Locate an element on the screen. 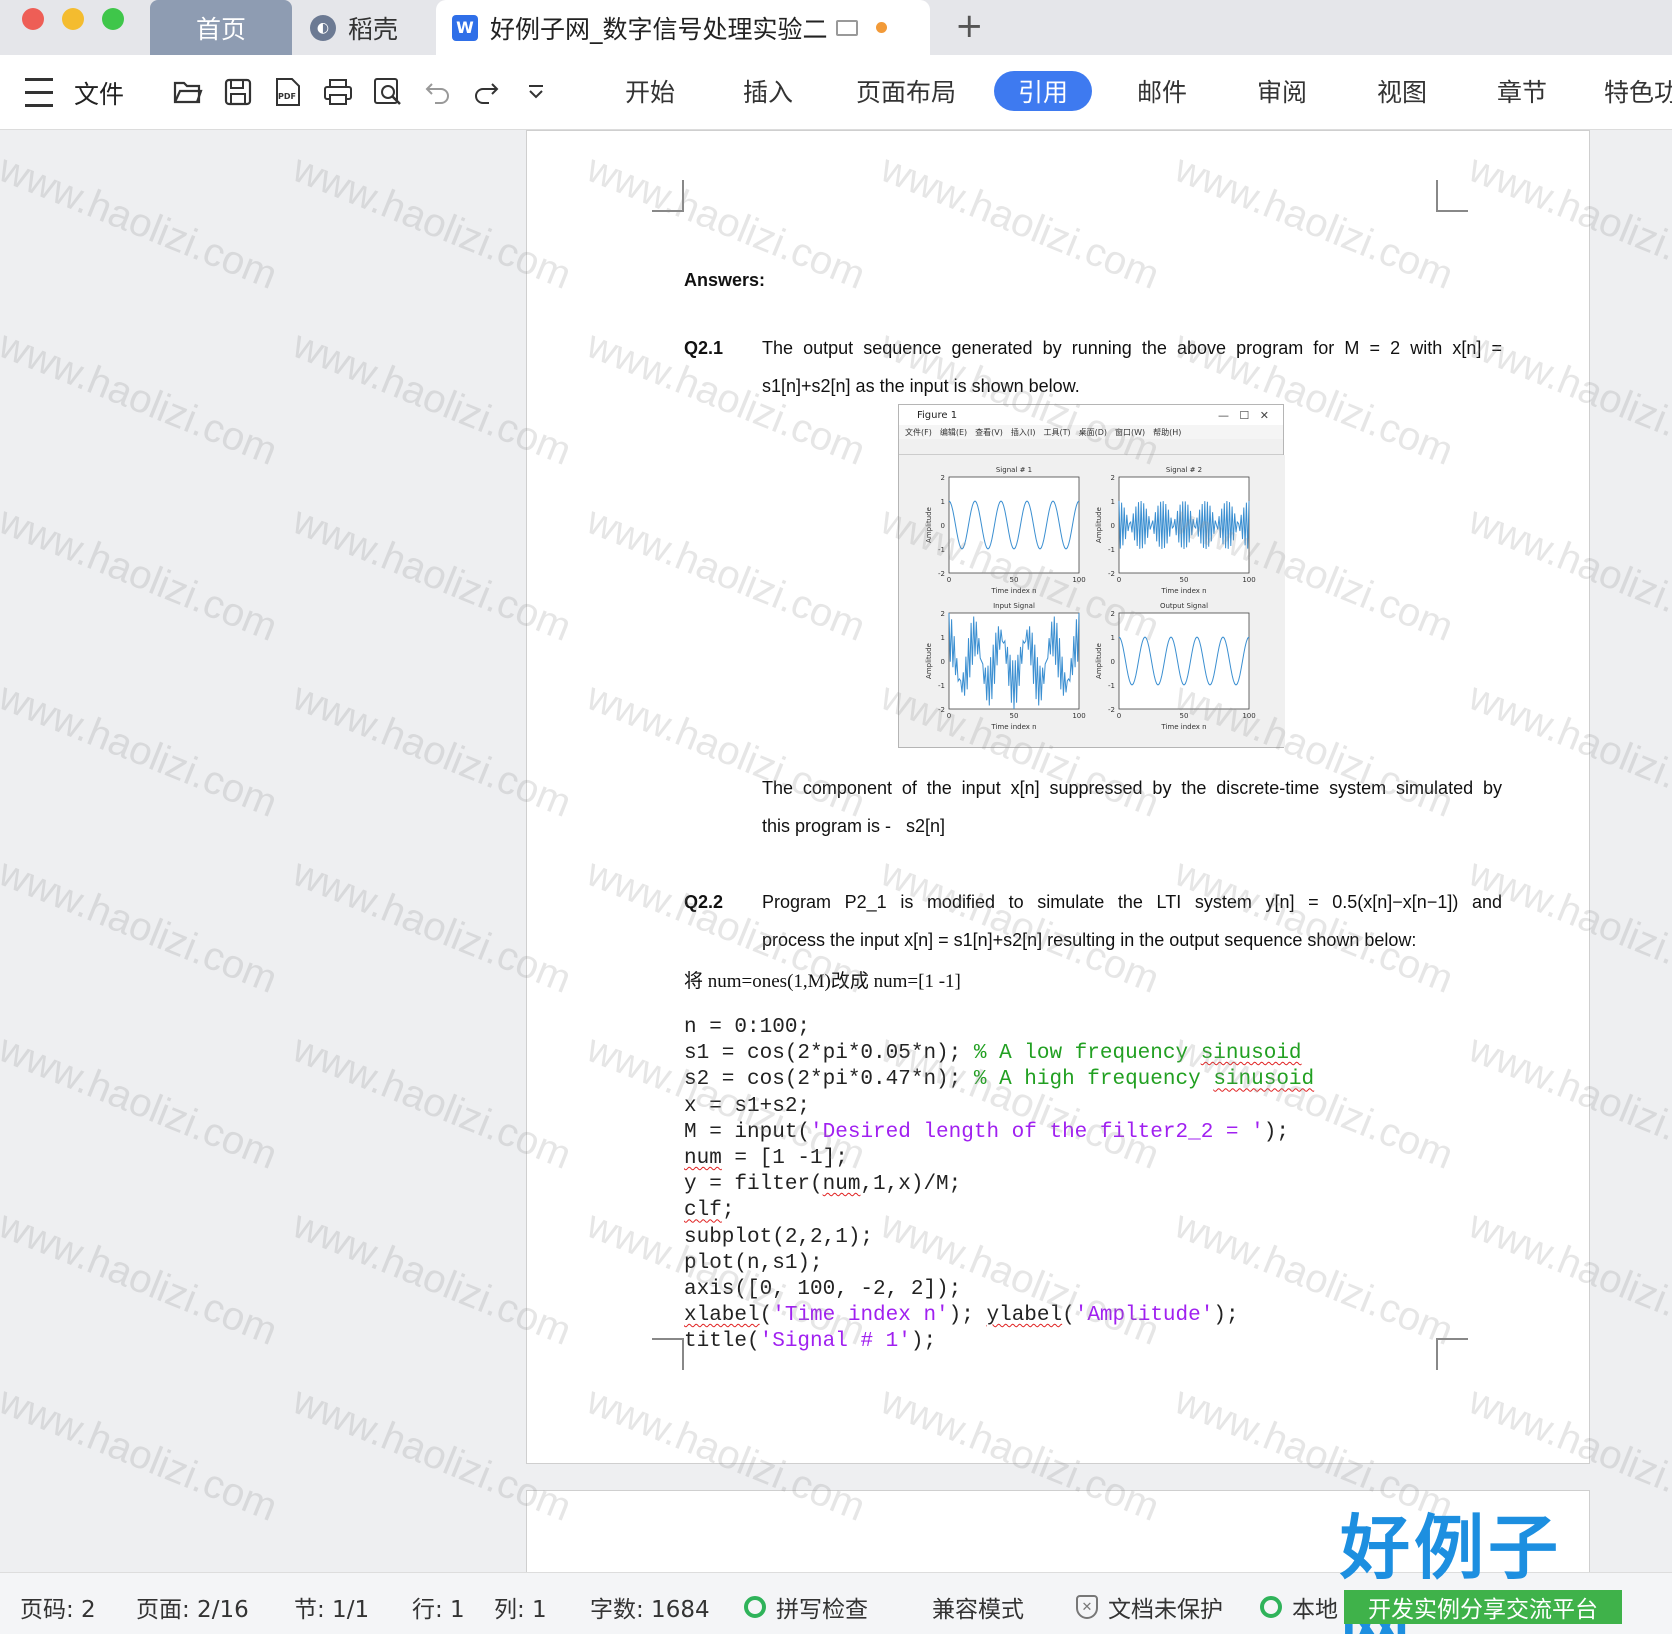  figure-menu-item: 编辑(E) is located at coordinates (953, 432).